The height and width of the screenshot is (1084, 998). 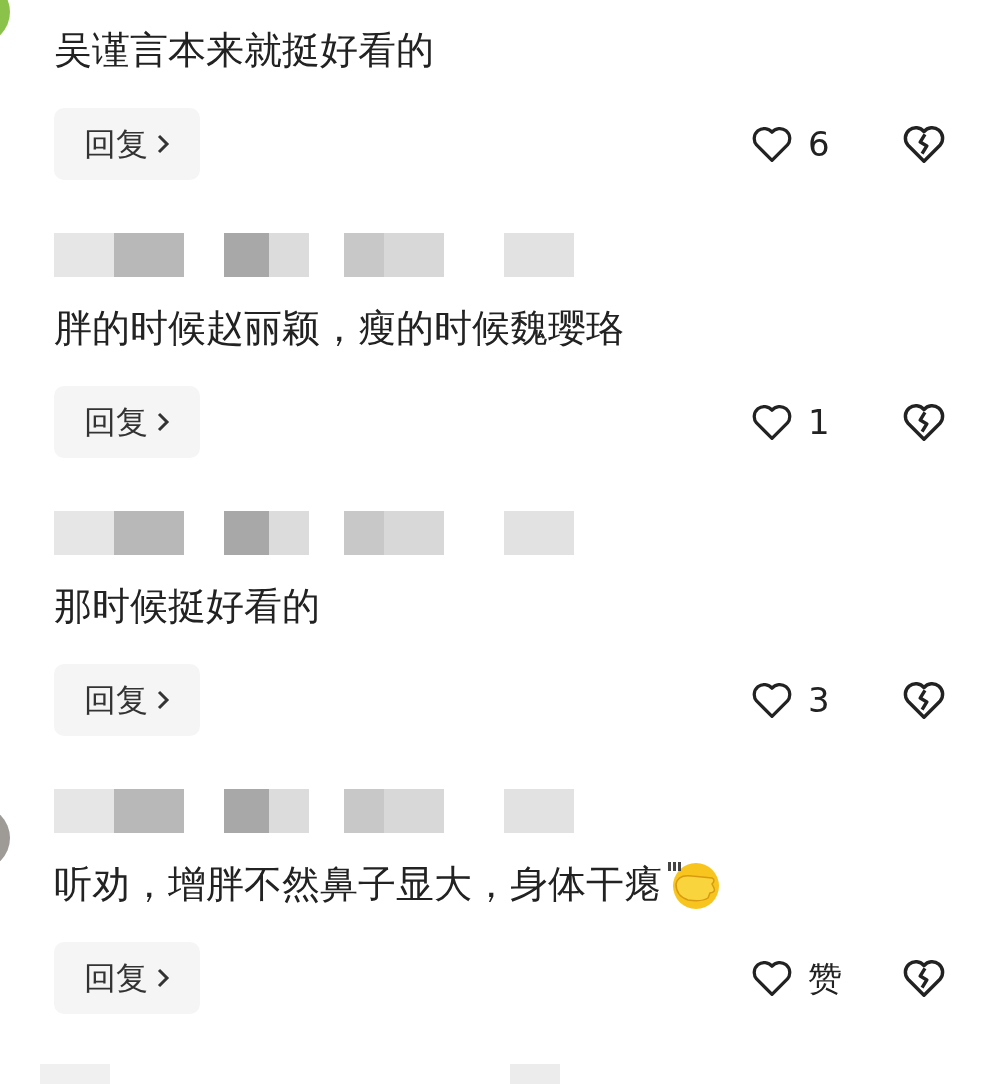 I want to click on comment-text: 那时候挺好看的, so click(x=187, y=606).